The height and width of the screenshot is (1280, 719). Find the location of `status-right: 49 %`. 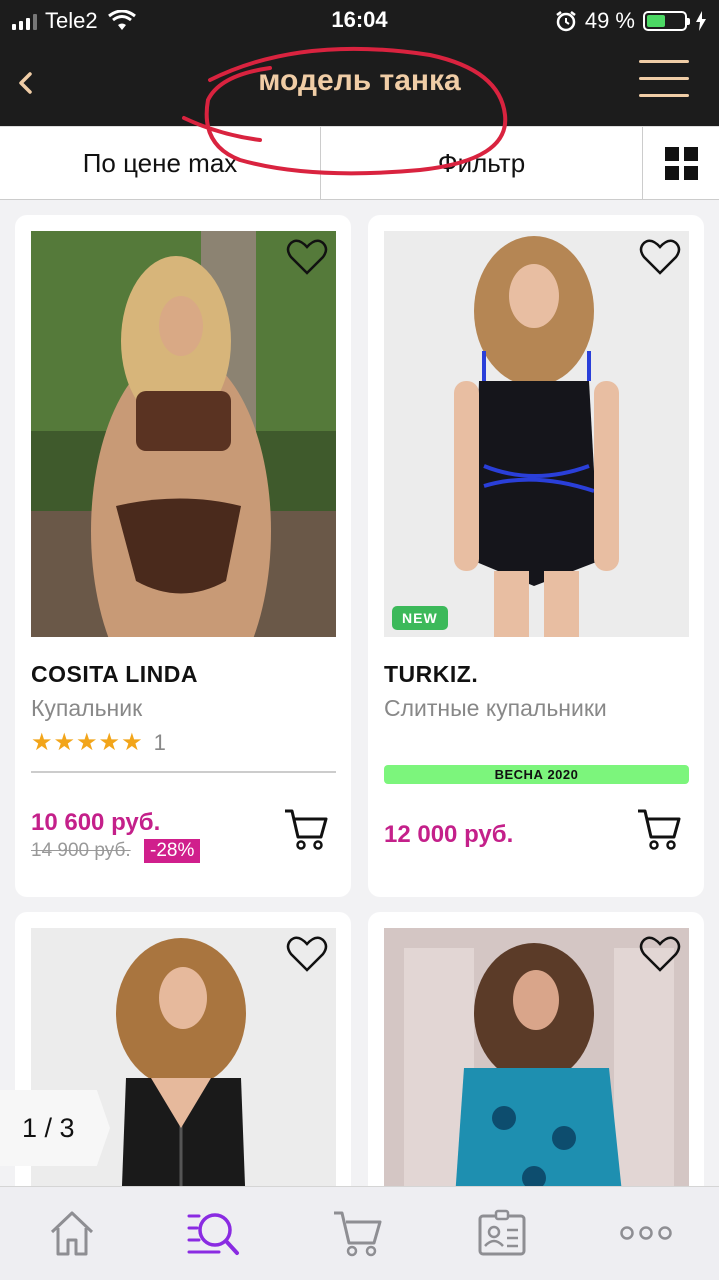

status-right: 49 % is located at coordinates (631, 21).